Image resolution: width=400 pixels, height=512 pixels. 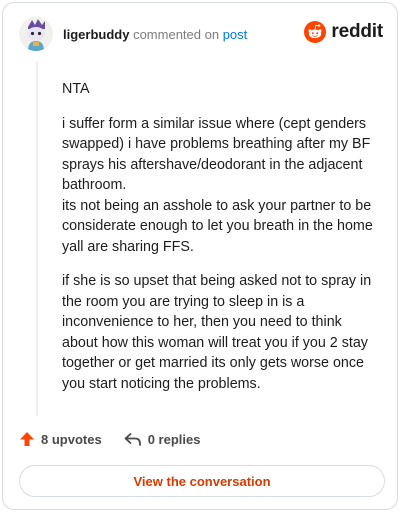 I want to click on upvote-button: 8 upvotes, so click(x=60, y=439).